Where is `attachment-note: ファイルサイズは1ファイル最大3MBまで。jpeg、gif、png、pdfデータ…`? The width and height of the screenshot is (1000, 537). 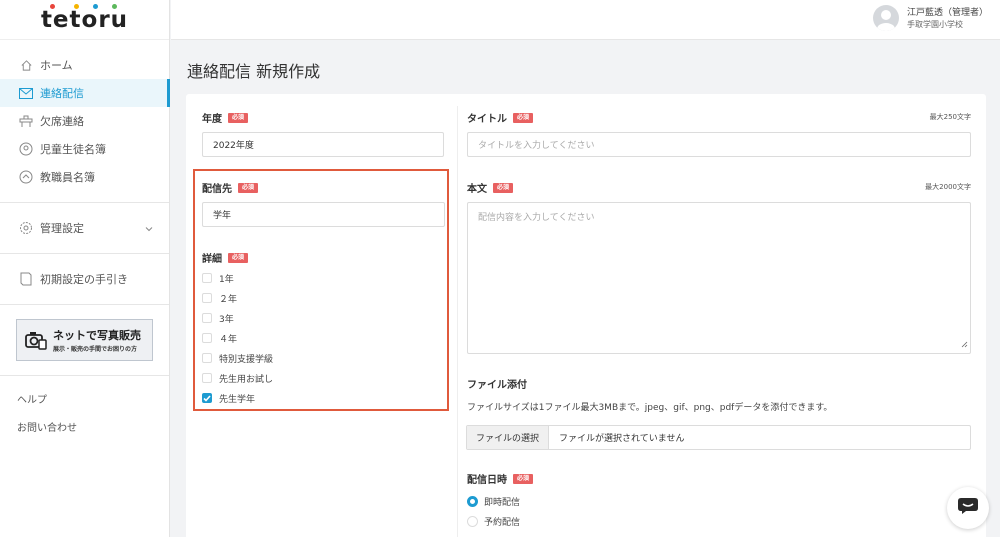
attachment-note: ファイルサイズは1ファイル最大3MBまで。jpeg、gif、png、pdfデータ… is located at coordinates (650, 408).